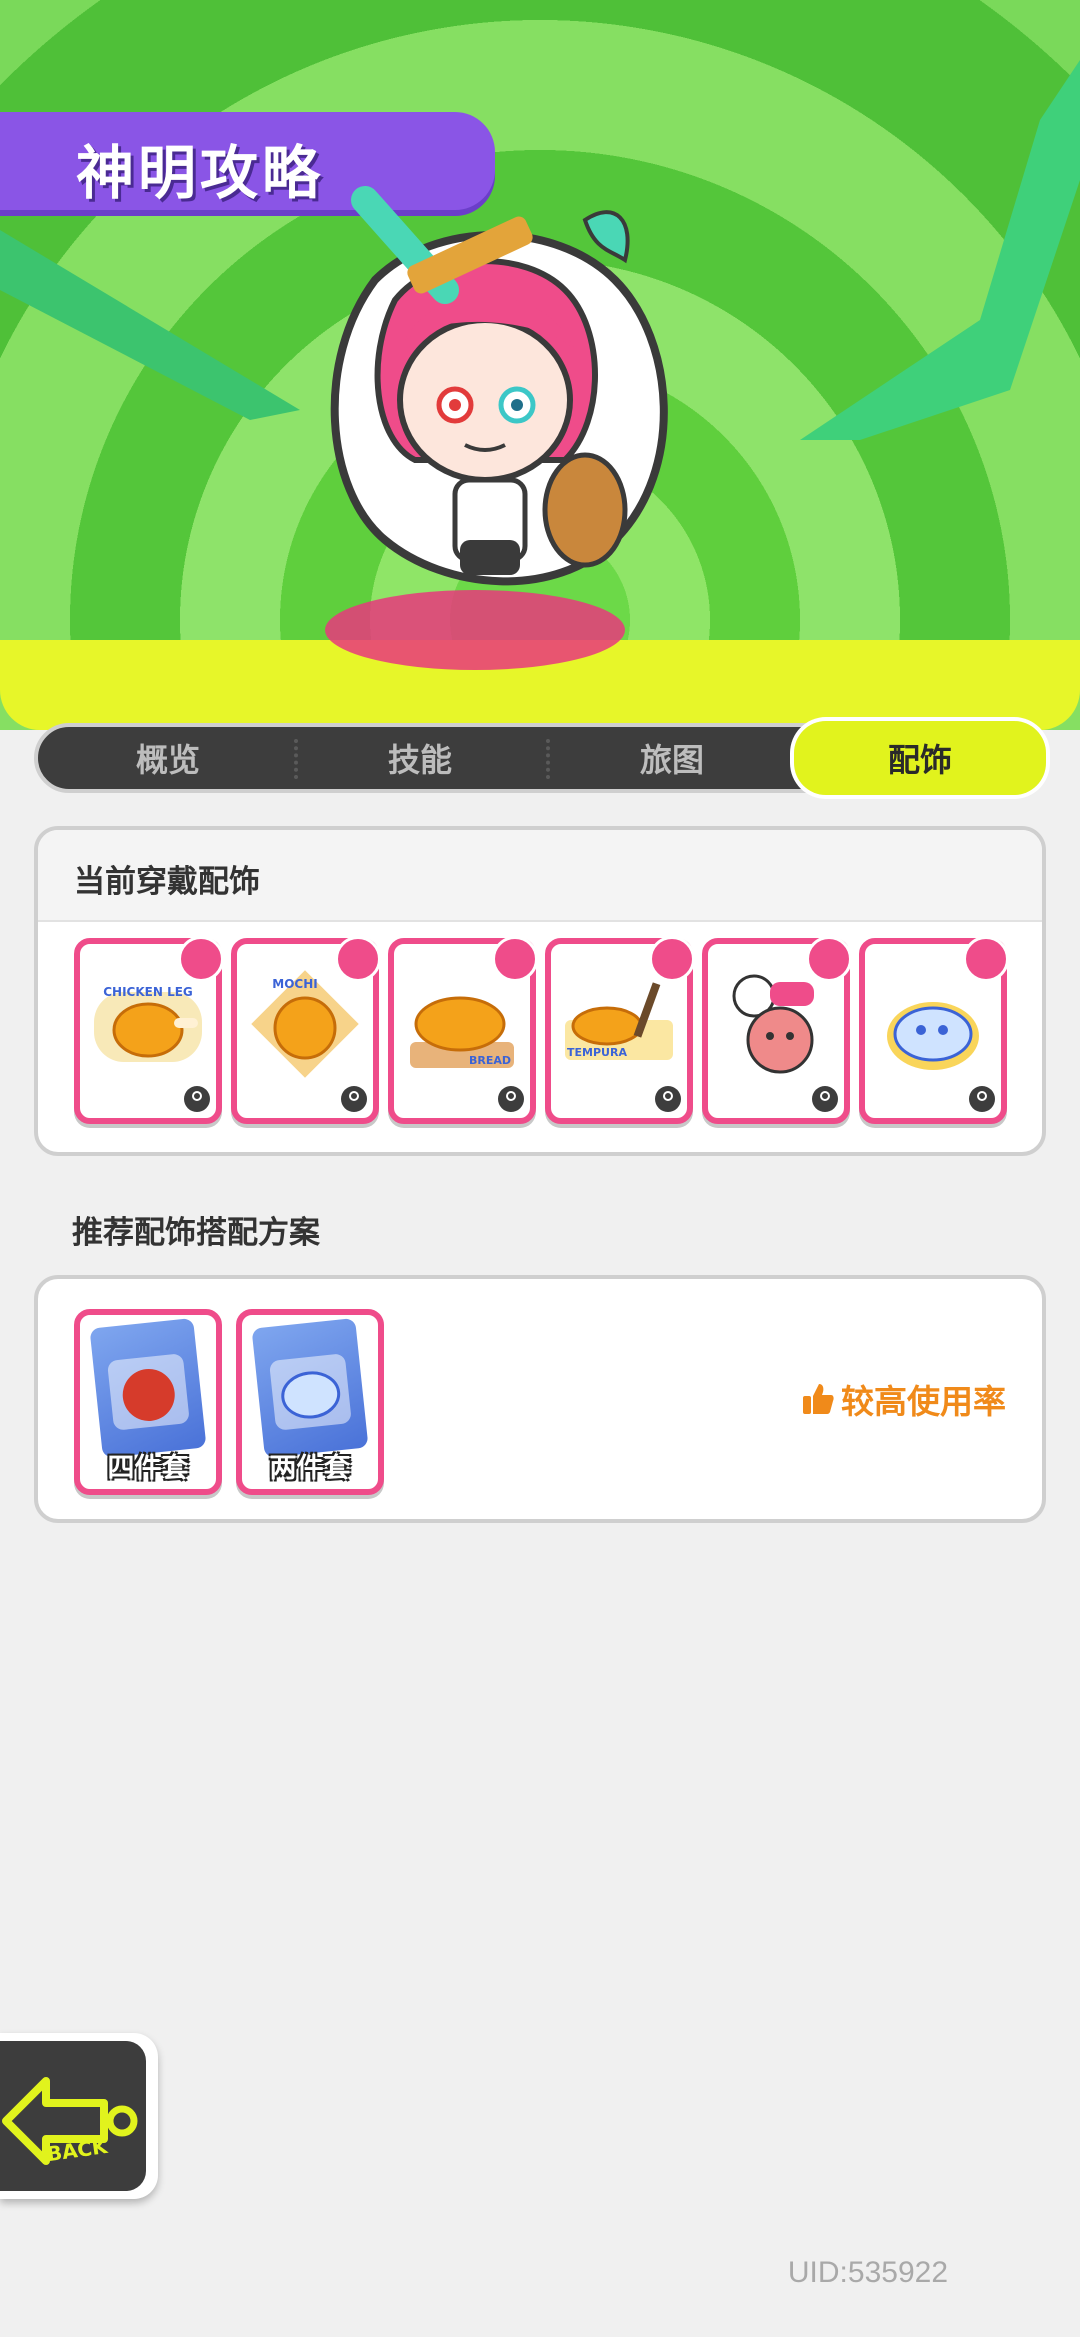 The width and height of the screenshot is (1080, 2337). I want to click on current-accessories-card: 当前穿戴配饰 CHICKEN LEG MOCHI BREAD TEMPURA, so click(540, 991).